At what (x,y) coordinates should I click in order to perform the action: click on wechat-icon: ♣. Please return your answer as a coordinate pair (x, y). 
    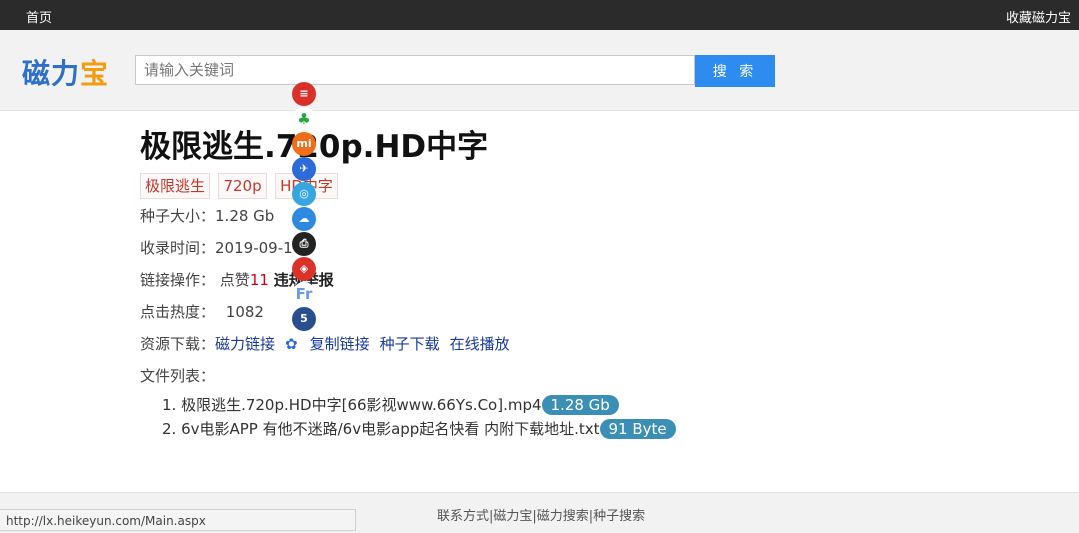
    Looking at the image, I should click on (304, 119).